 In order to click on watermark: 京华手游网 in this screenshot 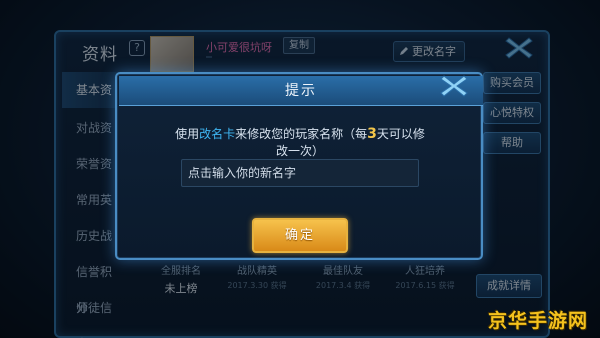, I will do `click(538, 321)`.